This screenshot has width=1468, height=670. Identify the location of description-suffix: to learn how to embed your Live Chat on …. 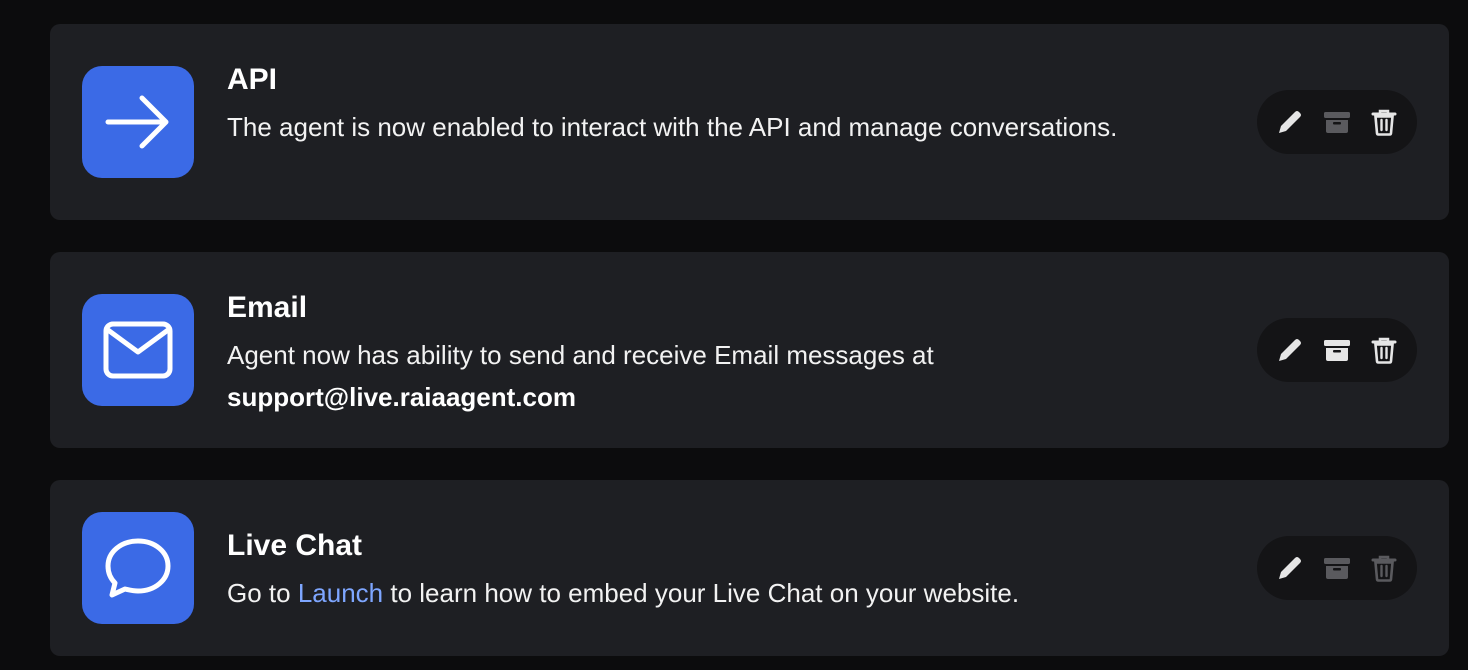
(705, 593).